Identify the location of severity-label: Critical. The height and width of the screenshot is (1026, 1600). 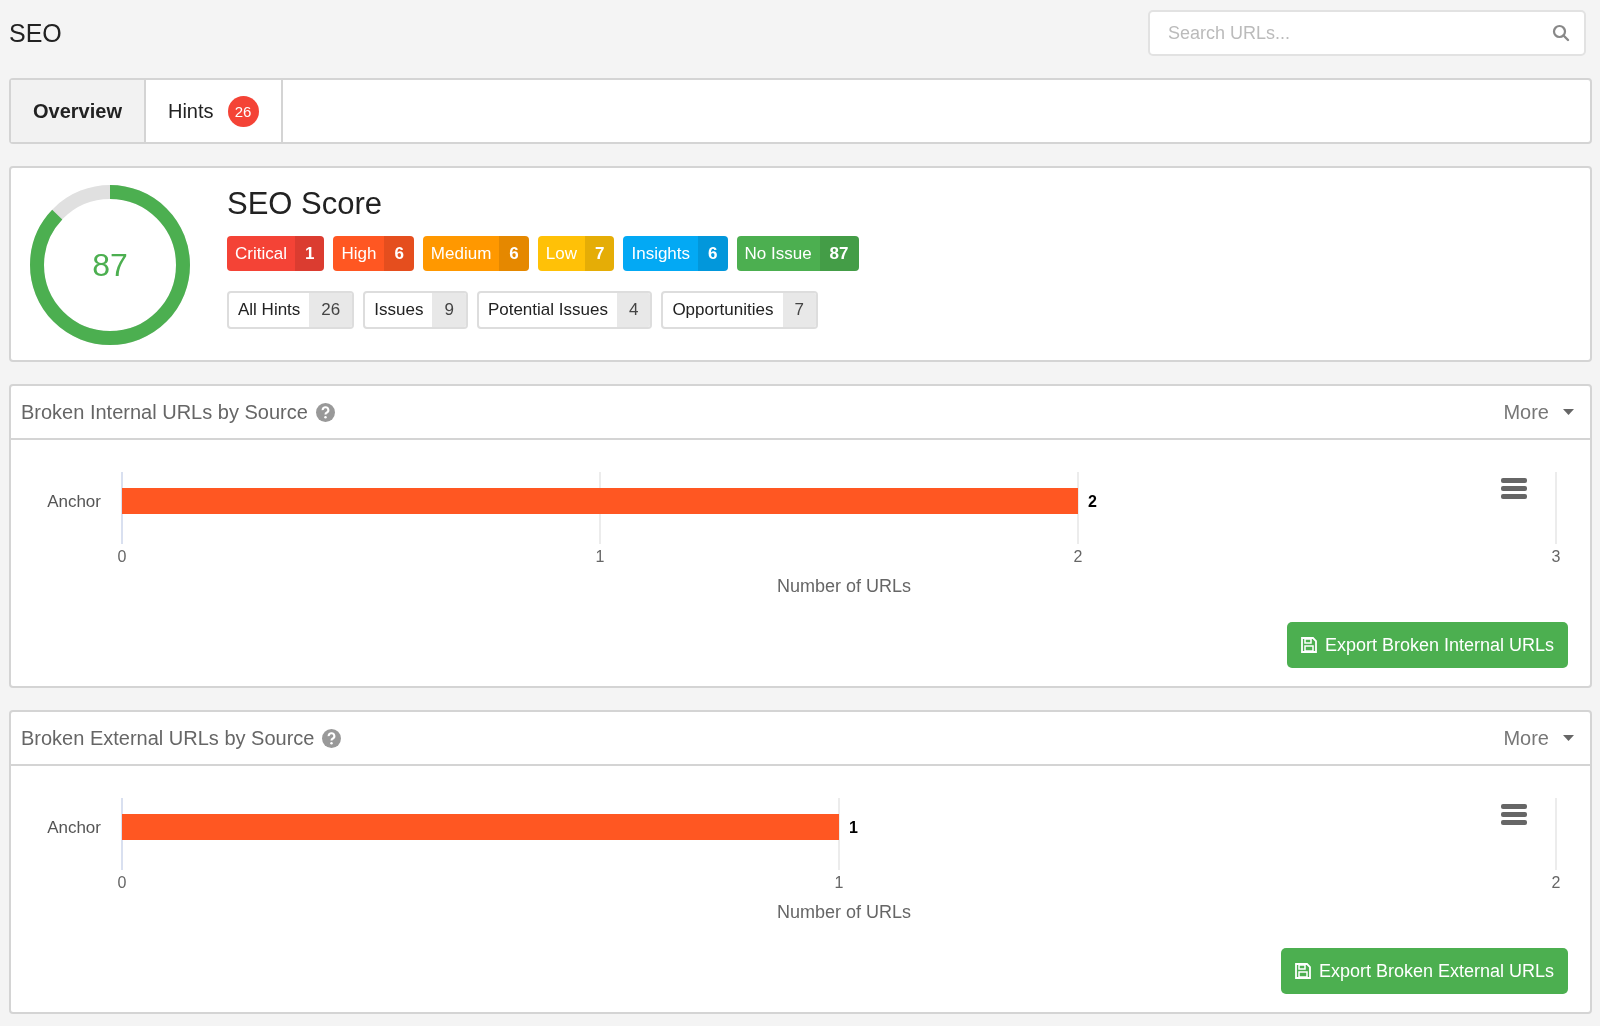
(261, 253).